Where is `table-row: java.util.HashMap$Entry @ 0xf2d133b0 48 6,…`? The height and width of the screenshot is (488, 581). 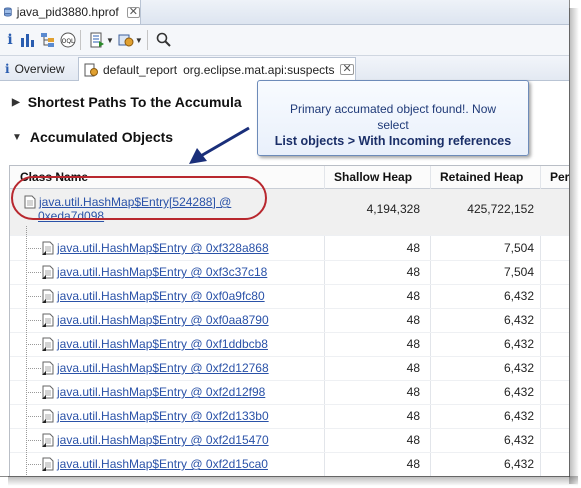 table-row: java.util.HashMap$Entry @ 0xf2d133b0 48 6,… is located at coordinates (289, 411).